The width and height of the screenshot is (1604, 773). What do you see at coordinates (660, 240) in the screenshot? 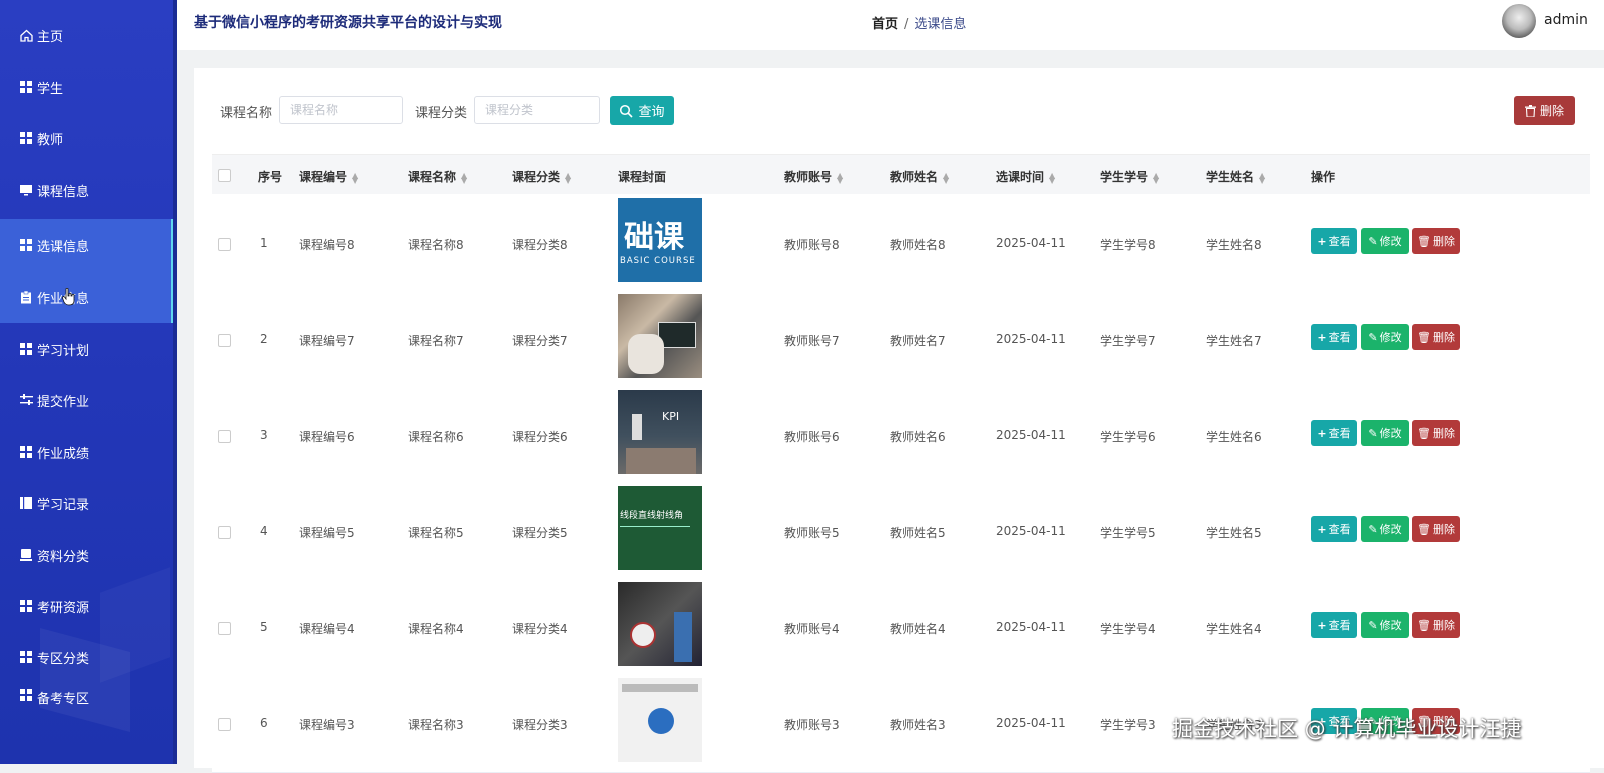
I see `course-cover-image: 础课 BASIC COURSE` at bounding box center [660, 240].